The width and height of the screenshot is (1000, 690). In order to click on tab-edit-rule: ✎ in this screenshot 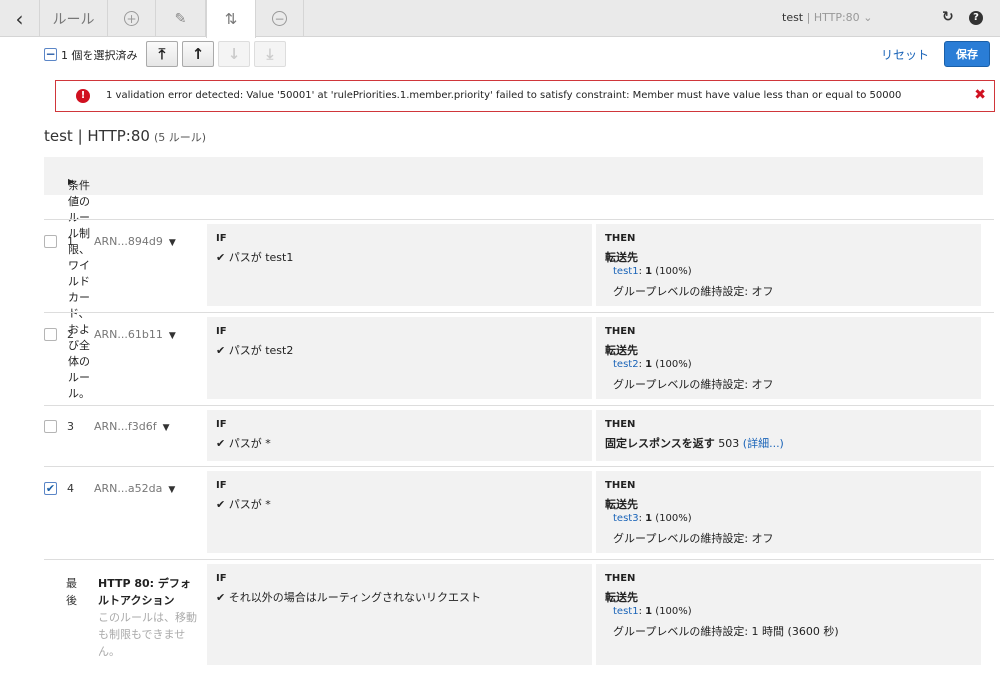, I will do `click(181, 18)`.